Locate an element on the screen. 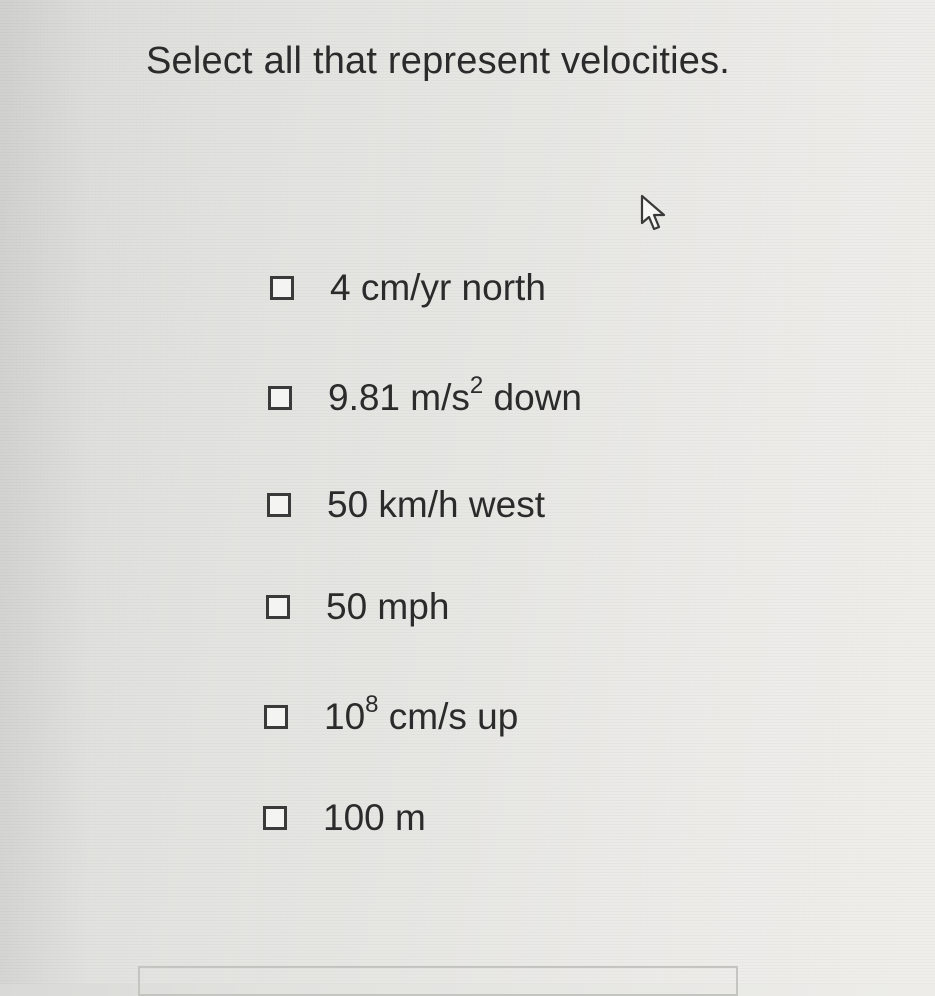  option-label: 9.81 m/s2 down is located at coordinates (455, 396).